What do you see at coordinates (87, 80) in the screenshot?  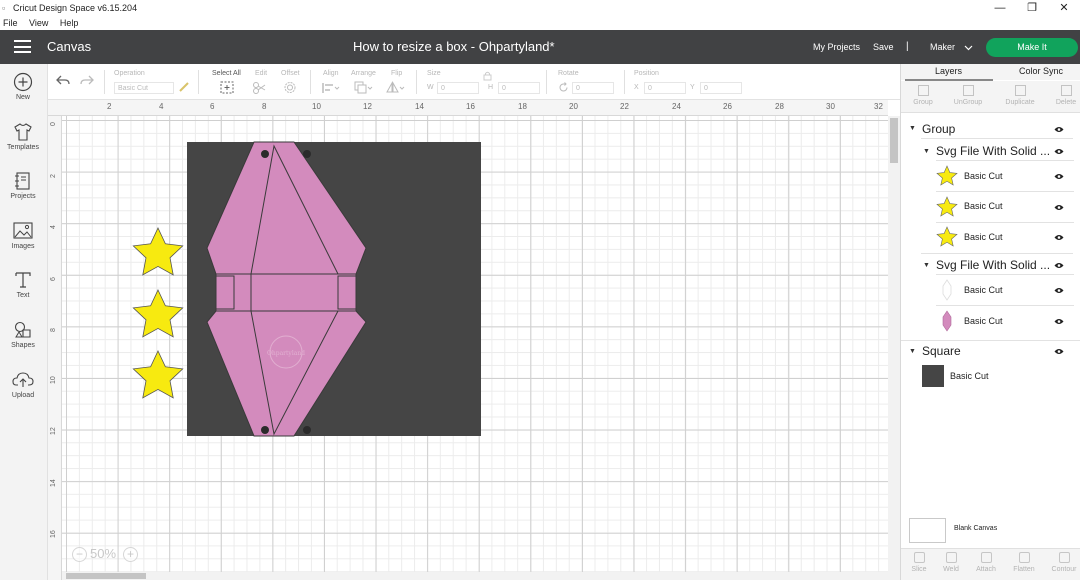 I see `redo-icon` at bounding box center [87, 80].